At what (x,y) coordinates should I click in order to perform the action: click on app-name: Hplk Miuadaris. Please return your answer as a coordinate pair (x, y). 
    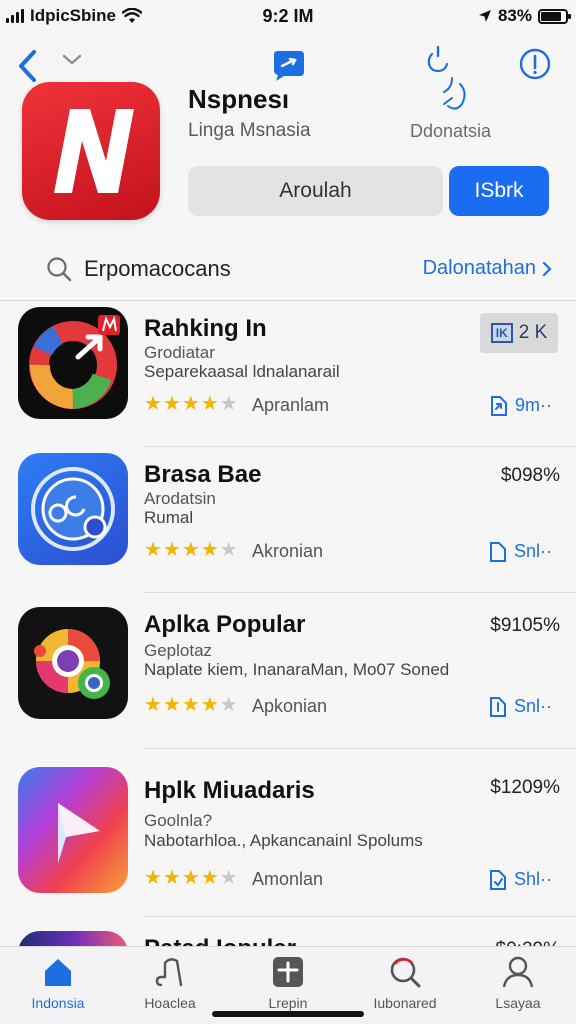
    Looking at the image, I should click on (229, 790).